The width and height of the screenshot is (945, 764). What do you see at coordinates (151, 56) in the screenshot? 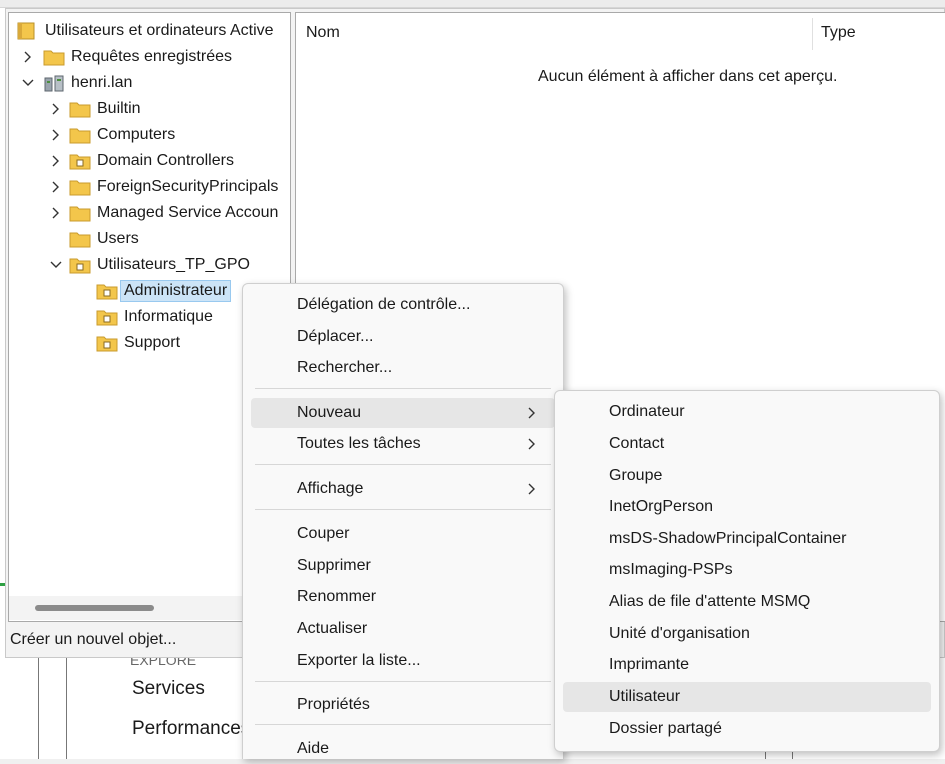
I see `tree-label: Requêtes enregistrées` at bounding box center [151, 56].